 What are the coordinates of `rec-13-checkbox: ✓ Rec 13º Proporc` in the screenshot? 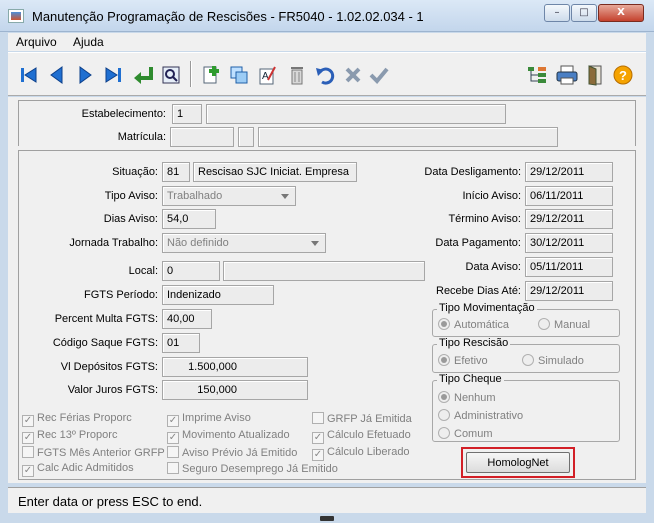 It's located at (69, 436).